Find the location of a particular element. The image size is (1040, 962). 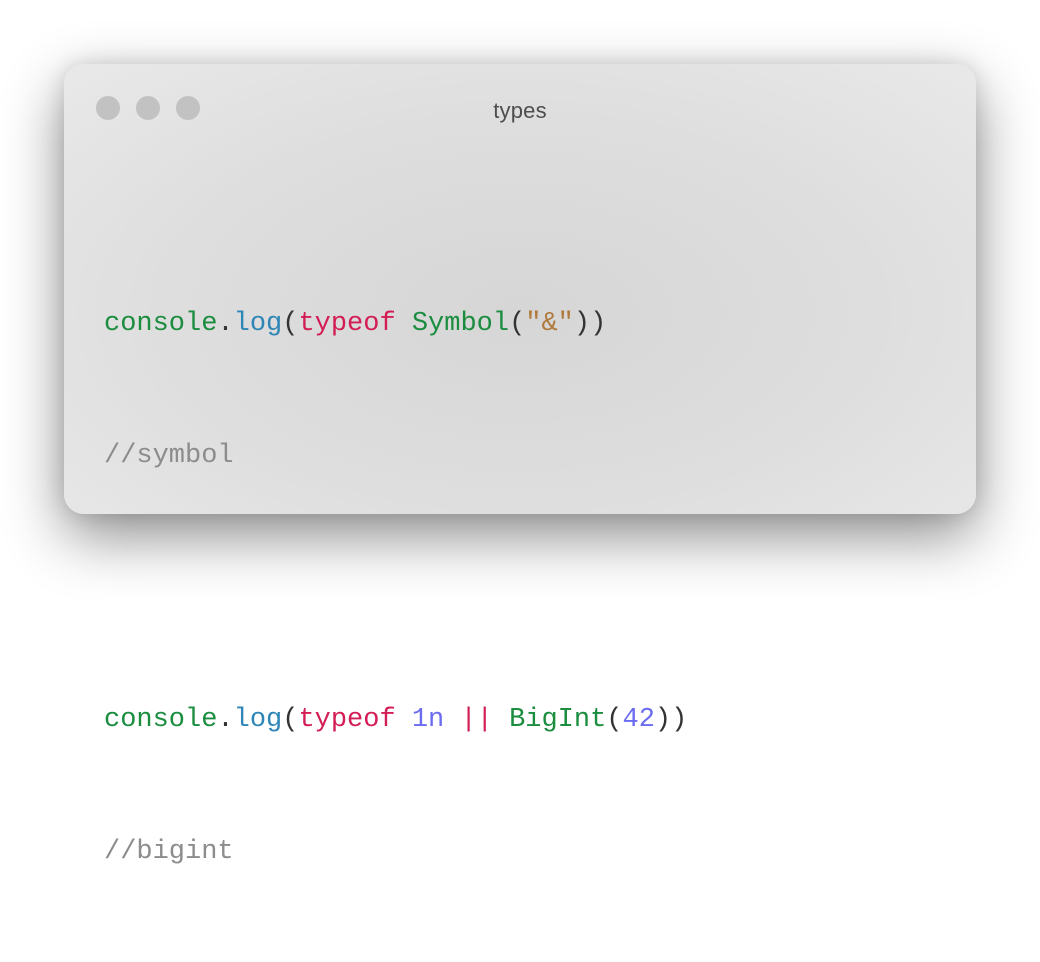

code-comment: //bigint is located at coordinates (169, 852).